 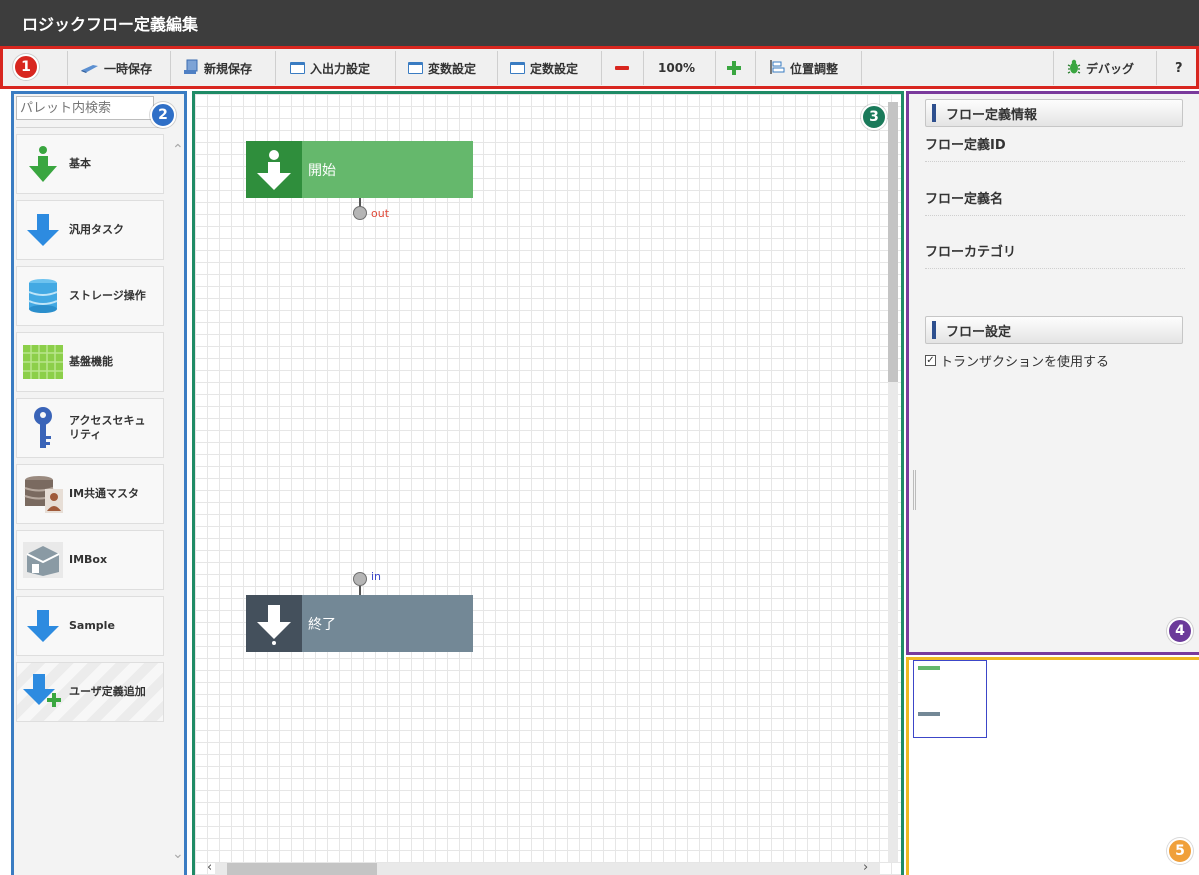 What do you see at coordinates (1055, 148) in the screenshot?
I see `flow-id-label: フロー定義ID` at bounding box center [1055, 148].